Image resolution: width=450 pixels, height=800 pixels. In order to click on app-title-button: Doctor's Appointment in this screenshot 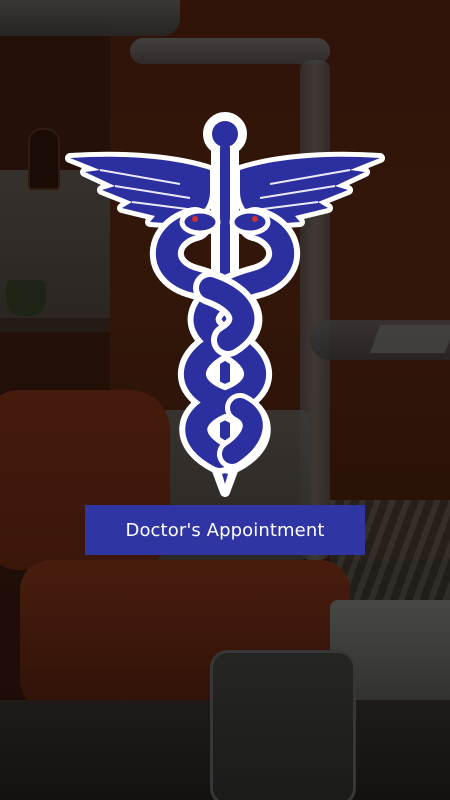, I will do `click(225, 530)`.